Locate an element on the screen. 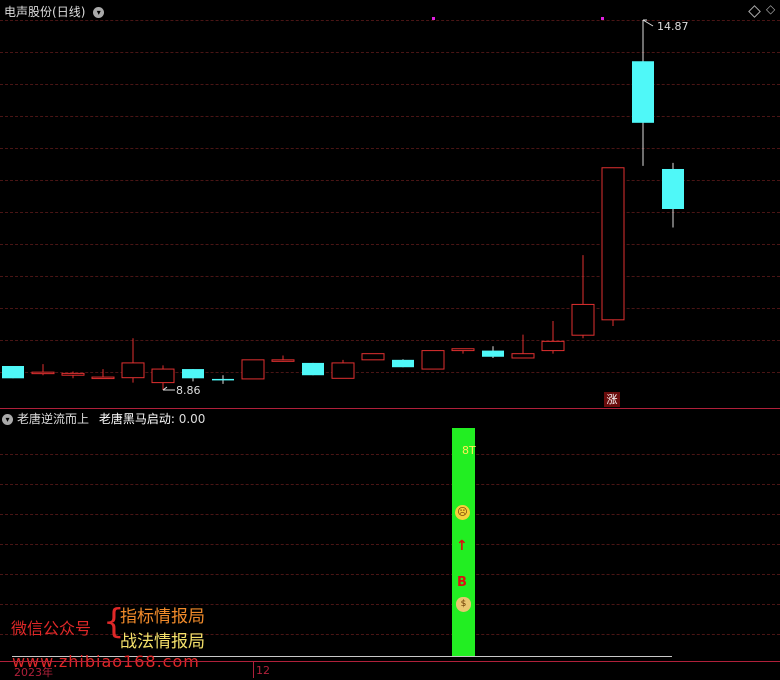  zhang-badge: 涨 is located at coordinates (612, 399).